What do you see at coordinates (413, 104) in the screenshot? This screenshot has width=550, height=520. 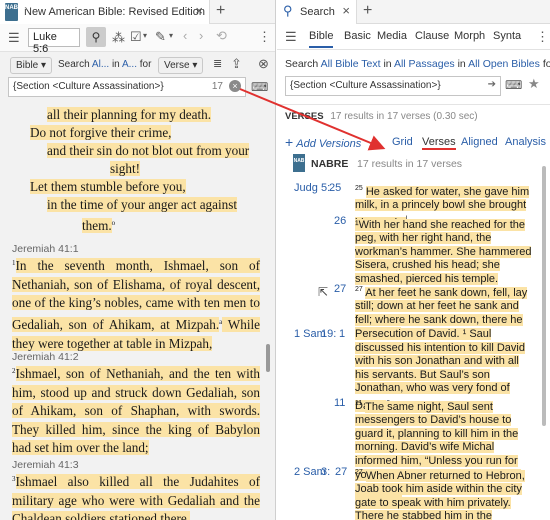 I see `divider` at bounding box center [413, 104].